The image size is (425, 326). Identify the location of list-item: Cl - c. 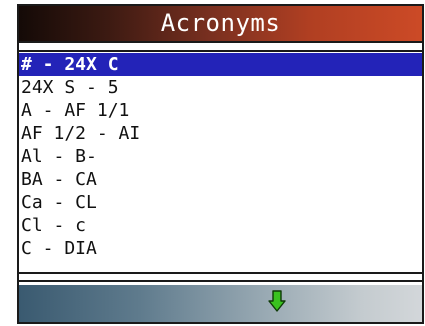
(220, 225).